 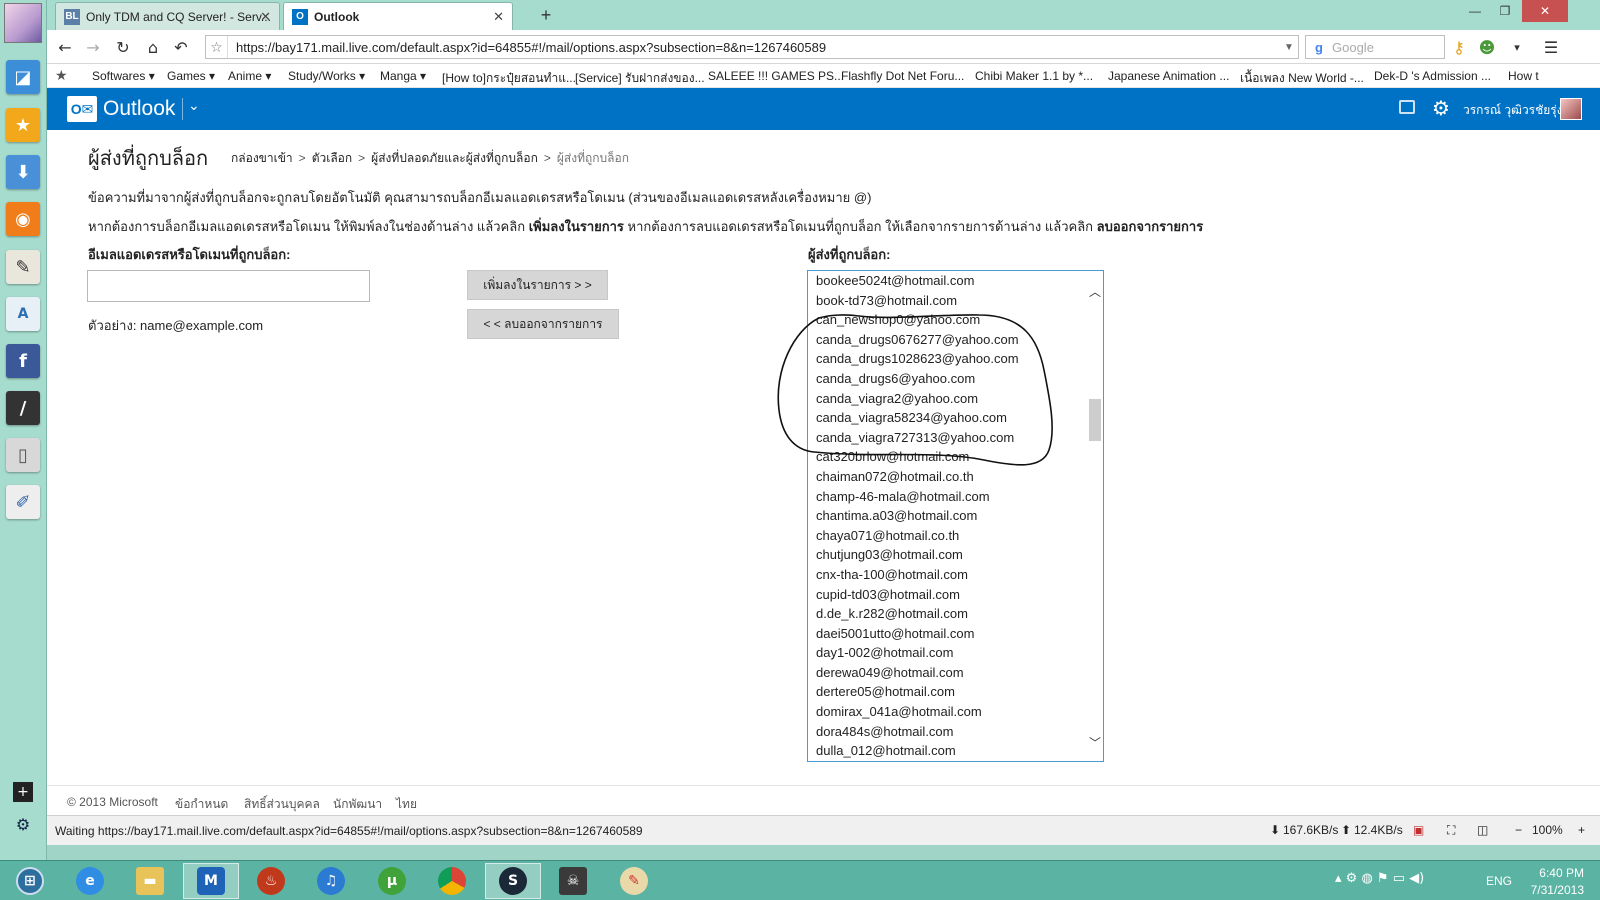 I want to click on user-avatar, so click(x=1571, y=109).